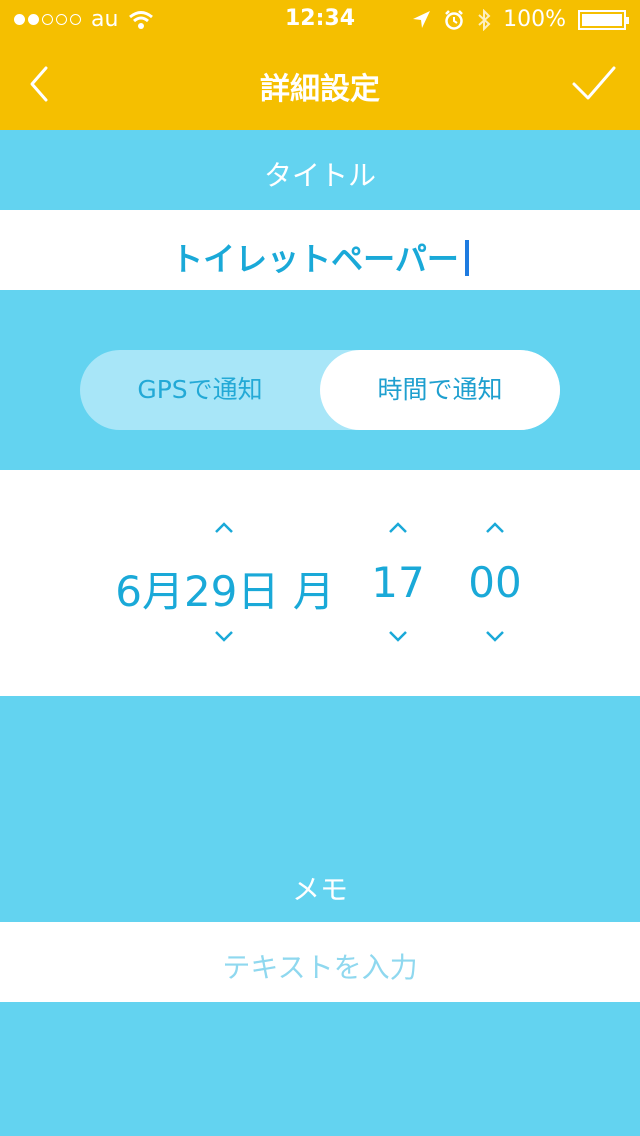  Describe the element at coordinates (466, 258) in the screenshot. I see `text-cursor` at that location.